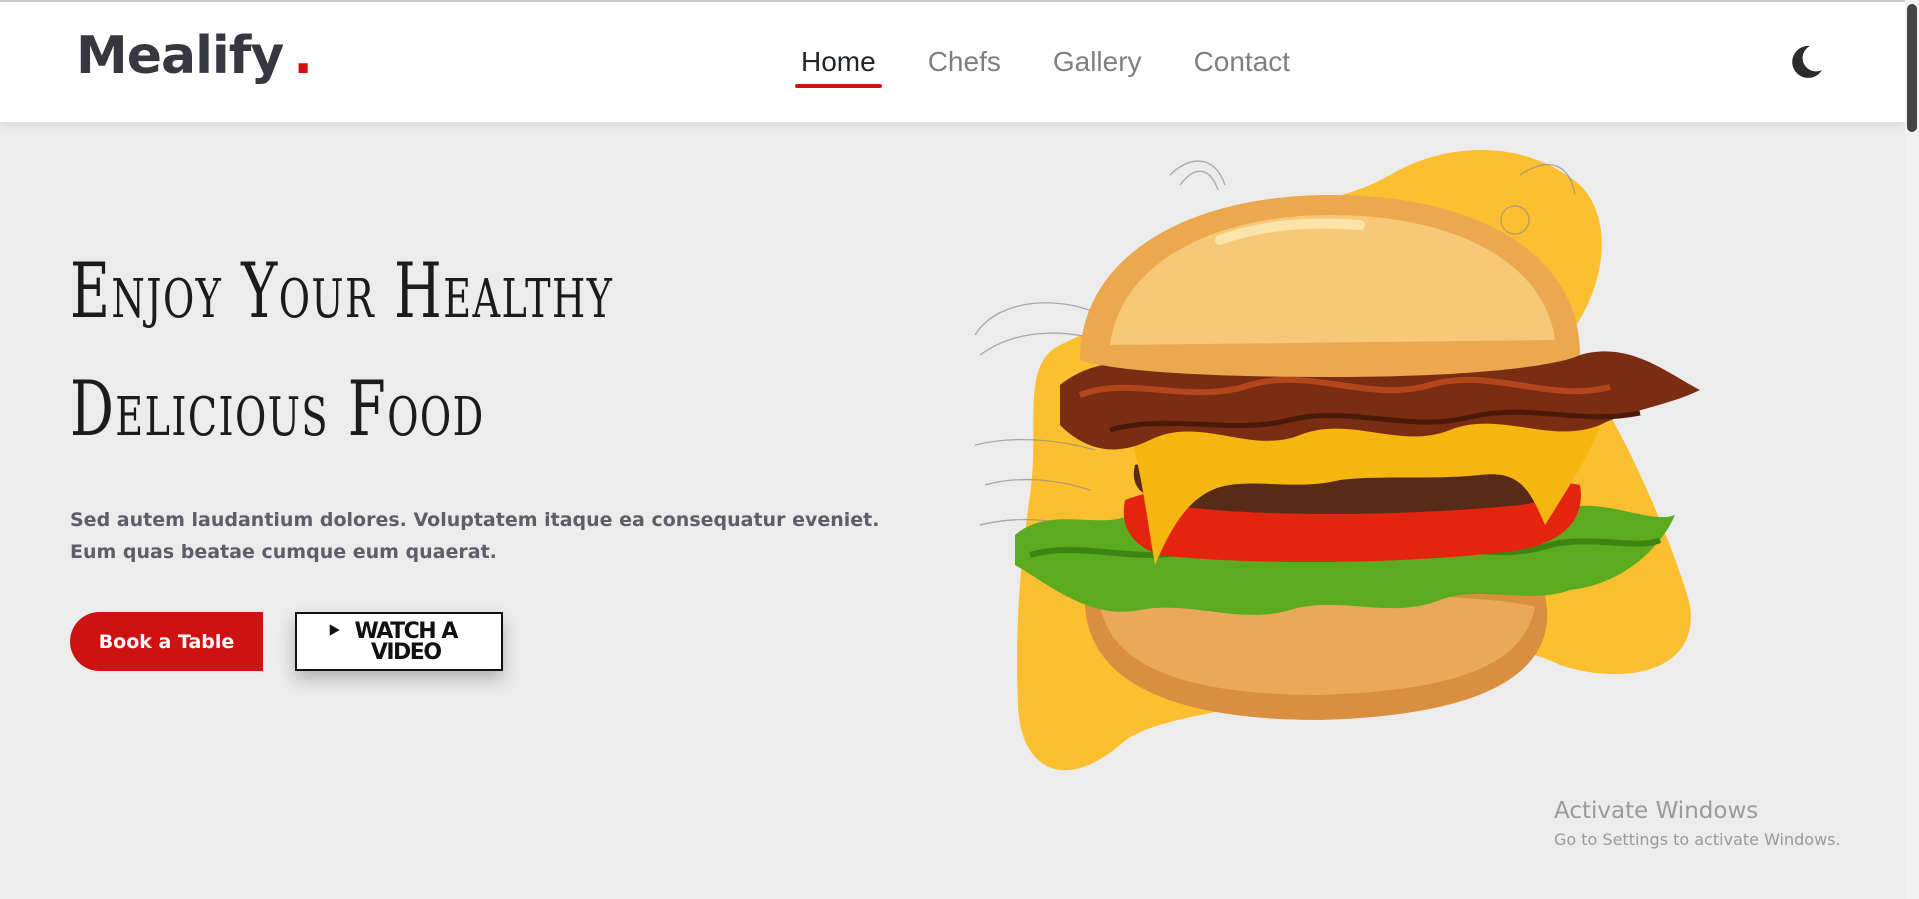 The width and height of the screenshot is (1919, 899). I want to click on brand-logo: Mealify., so click(194, 56).